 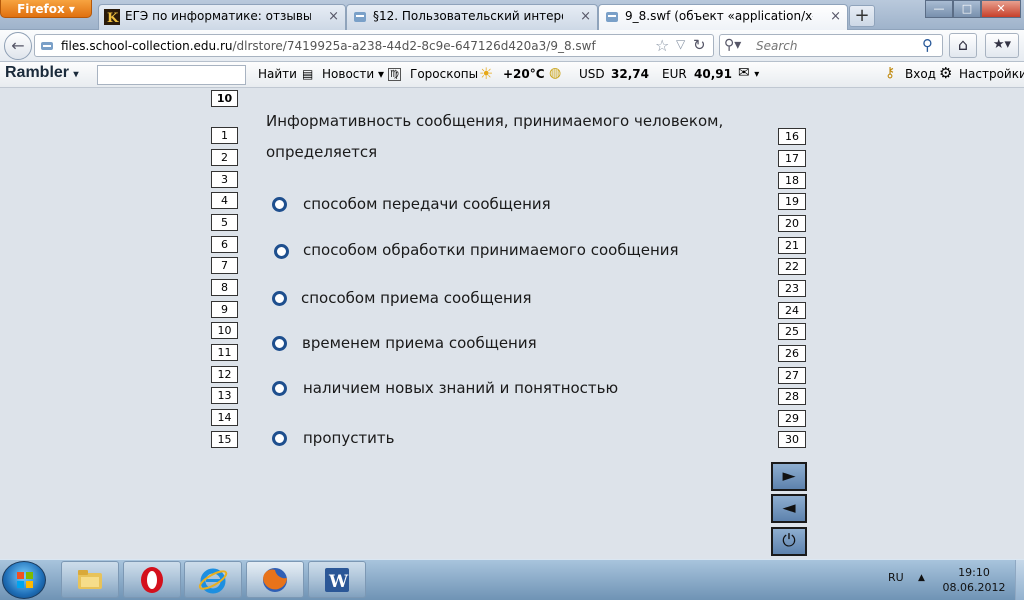 What do you see at coordinates (896, 577) in the screenshot?
I see `input-language-indicator: RU` at bounding box center [896, 577].